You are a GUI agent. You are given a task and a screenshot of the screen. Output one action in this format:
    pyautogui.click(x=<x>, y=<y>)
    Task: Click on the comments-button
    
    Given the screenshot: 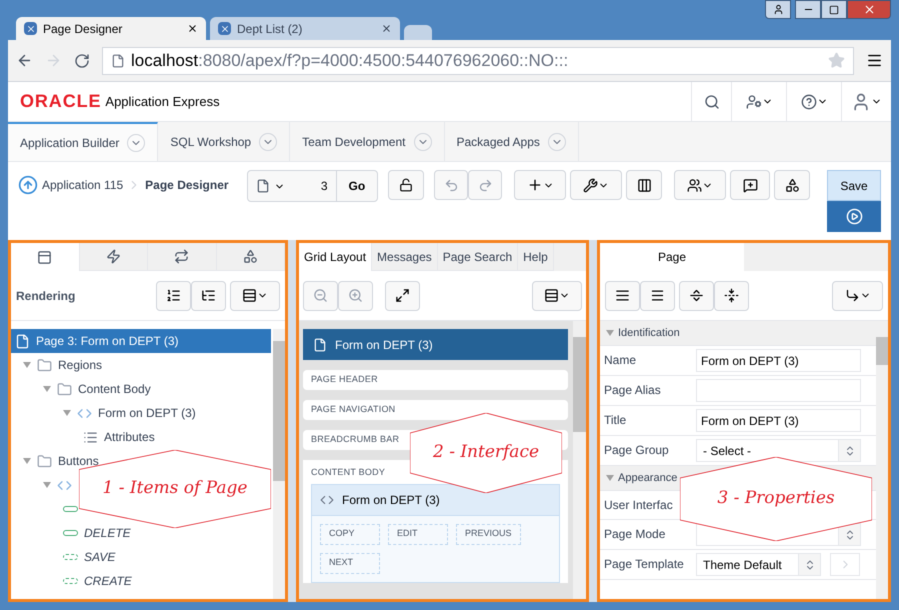 What is the action you would take?
    pyautogui.click(x=750, y=185)
    